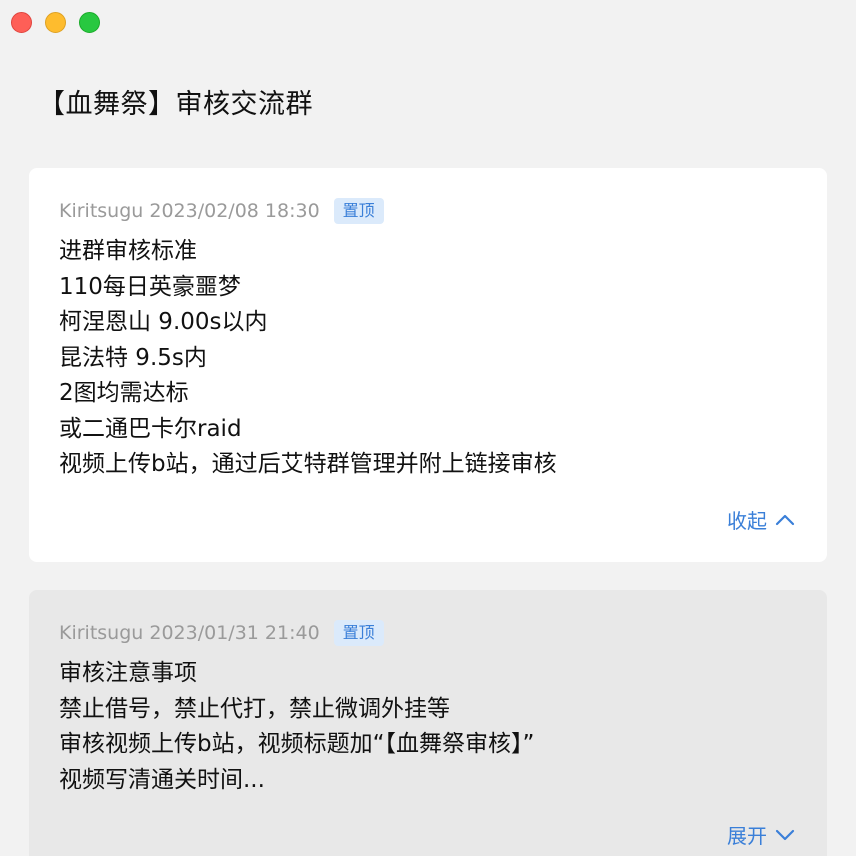 This screenshot has height=856, width=856. Describe the element at coordinates (254, 708) in the screenshot. I see `announcement-line: 禁止借号，禁止代打，禁止微调外挂等` at that location.